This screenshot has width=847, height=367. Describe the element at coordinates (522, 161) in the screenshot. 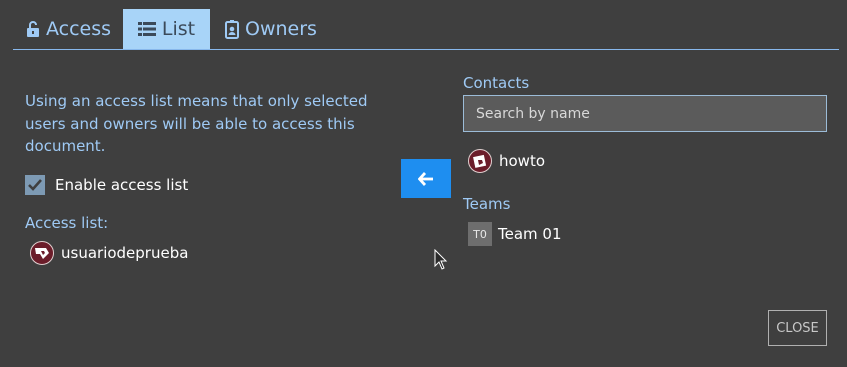

I see `contact-name: howto` at that location.